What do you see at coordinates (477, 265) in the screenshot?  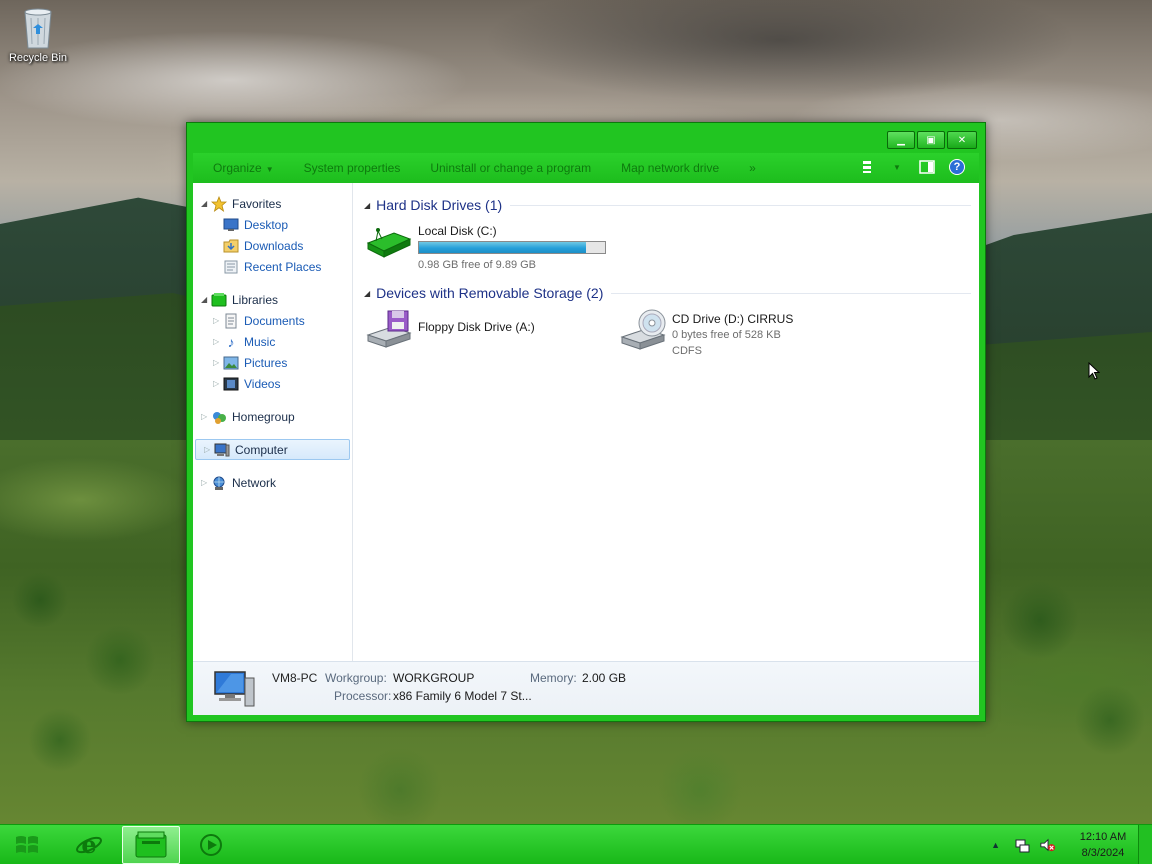 I see `drive-free-space: 0.98 GB free of 9.89 GB` at bounding box center [477, 265].